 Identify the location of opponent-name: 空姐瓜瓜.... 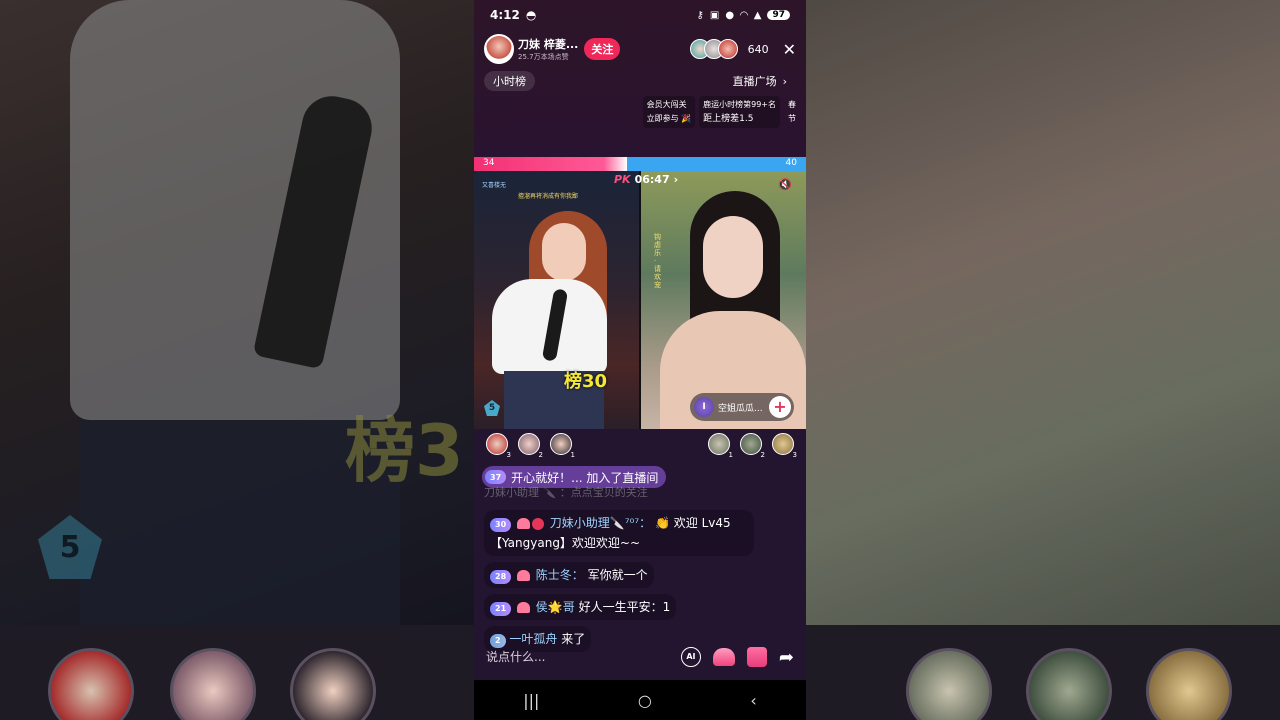
(740, 408).